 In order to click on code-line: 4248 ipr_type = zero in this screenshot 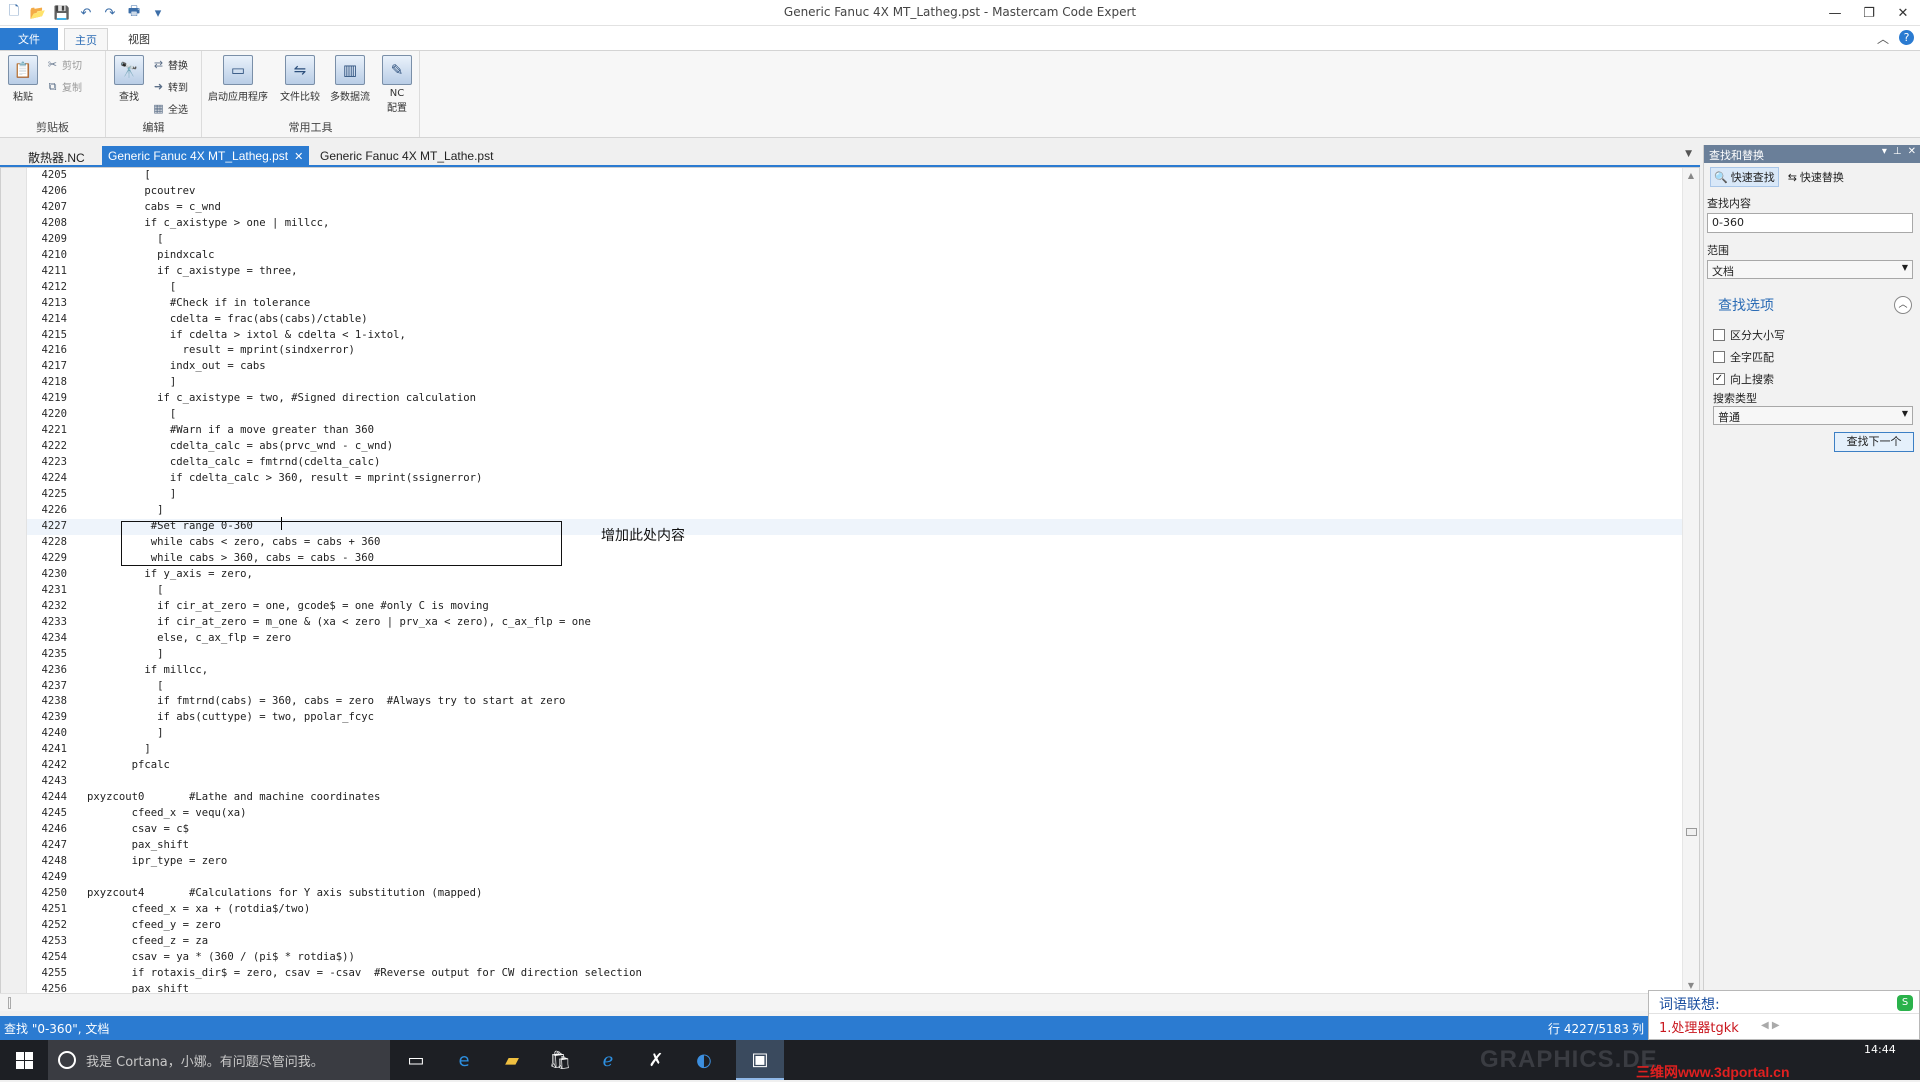, I will do `click(854, 862)`.